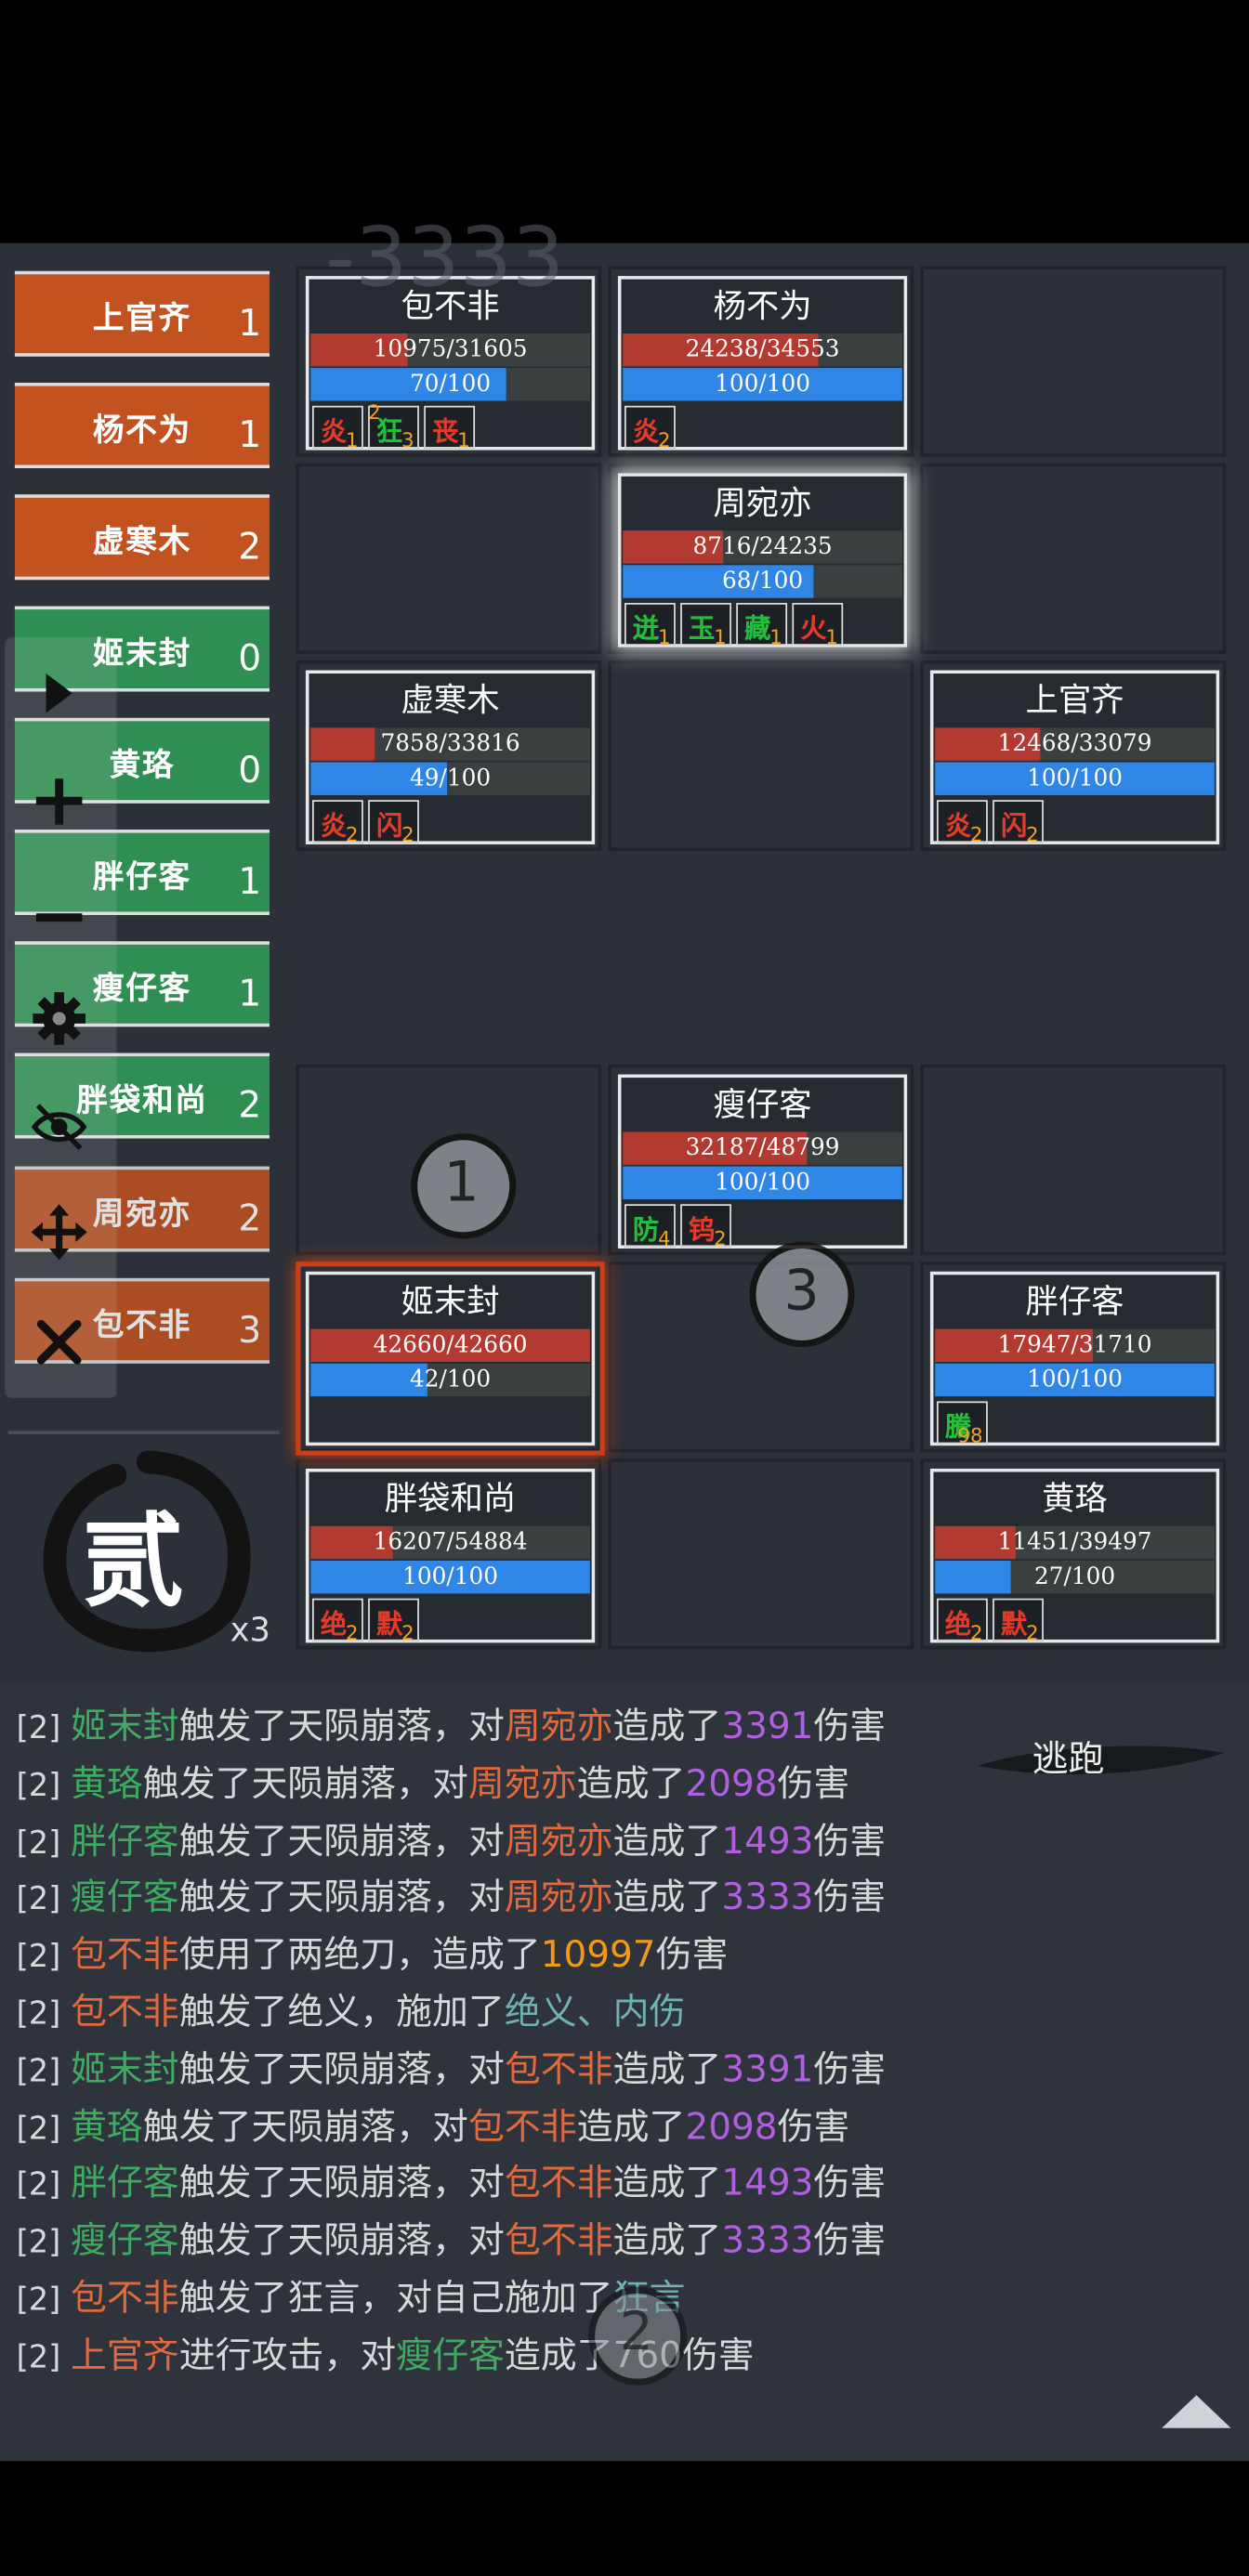  What do you see at coordinates (762, 626) in the screenshot?
I see `buff-icon: 藏1` at bounding box center [762, 626].